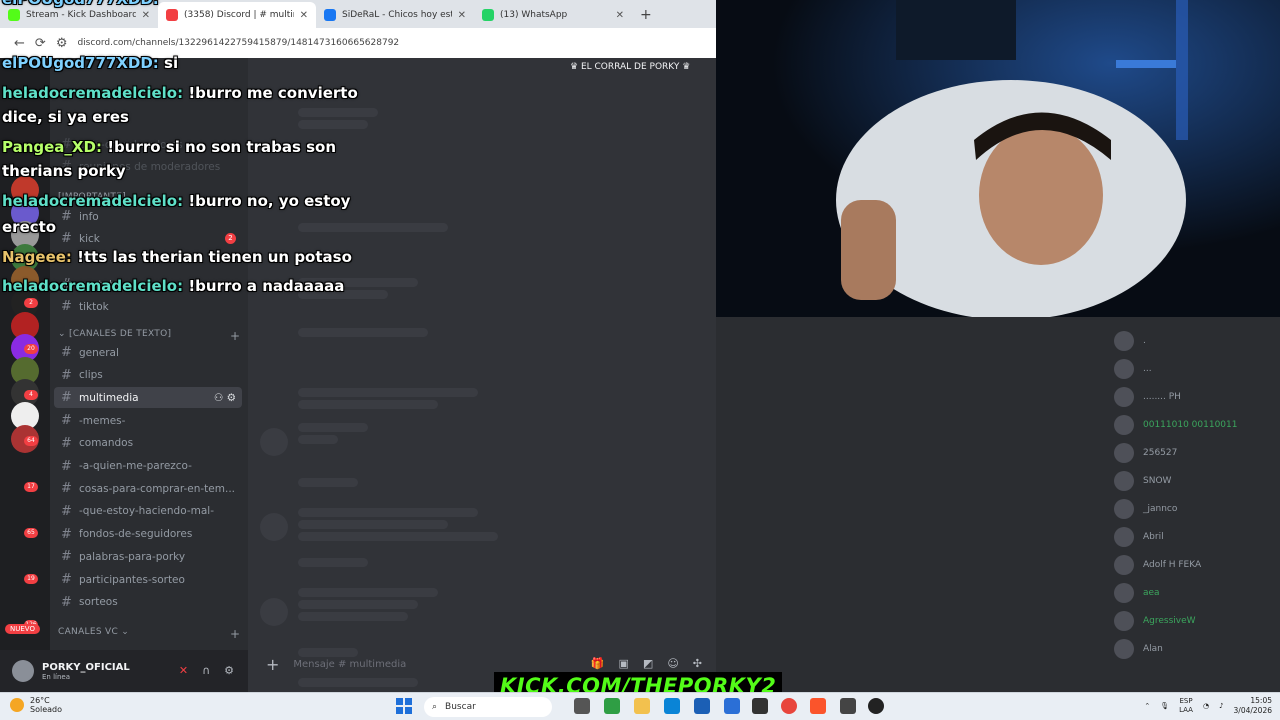  Describe the element at coordinates (65, 117) in the screenshot. I see `overlay-chat-line: dice, si ya eres` at that location.